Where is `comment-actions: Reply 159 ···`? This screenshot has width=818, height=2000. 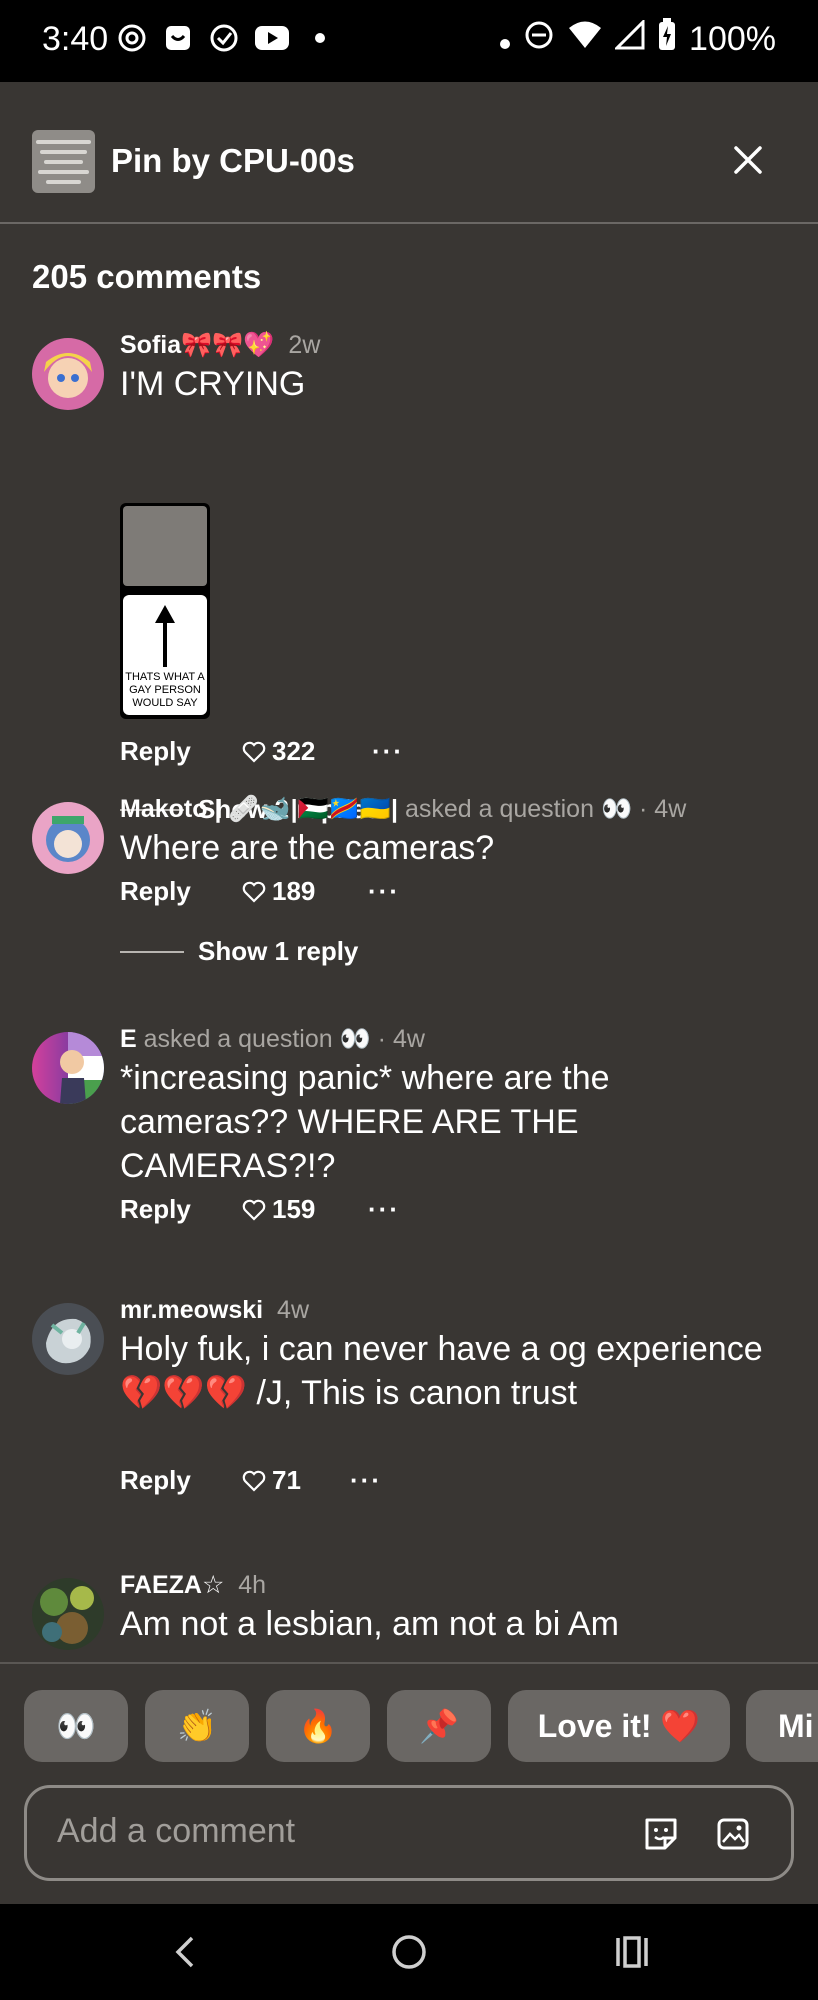 comment-actions: Reply 159 ··· is located at coordinates (260, 1209).